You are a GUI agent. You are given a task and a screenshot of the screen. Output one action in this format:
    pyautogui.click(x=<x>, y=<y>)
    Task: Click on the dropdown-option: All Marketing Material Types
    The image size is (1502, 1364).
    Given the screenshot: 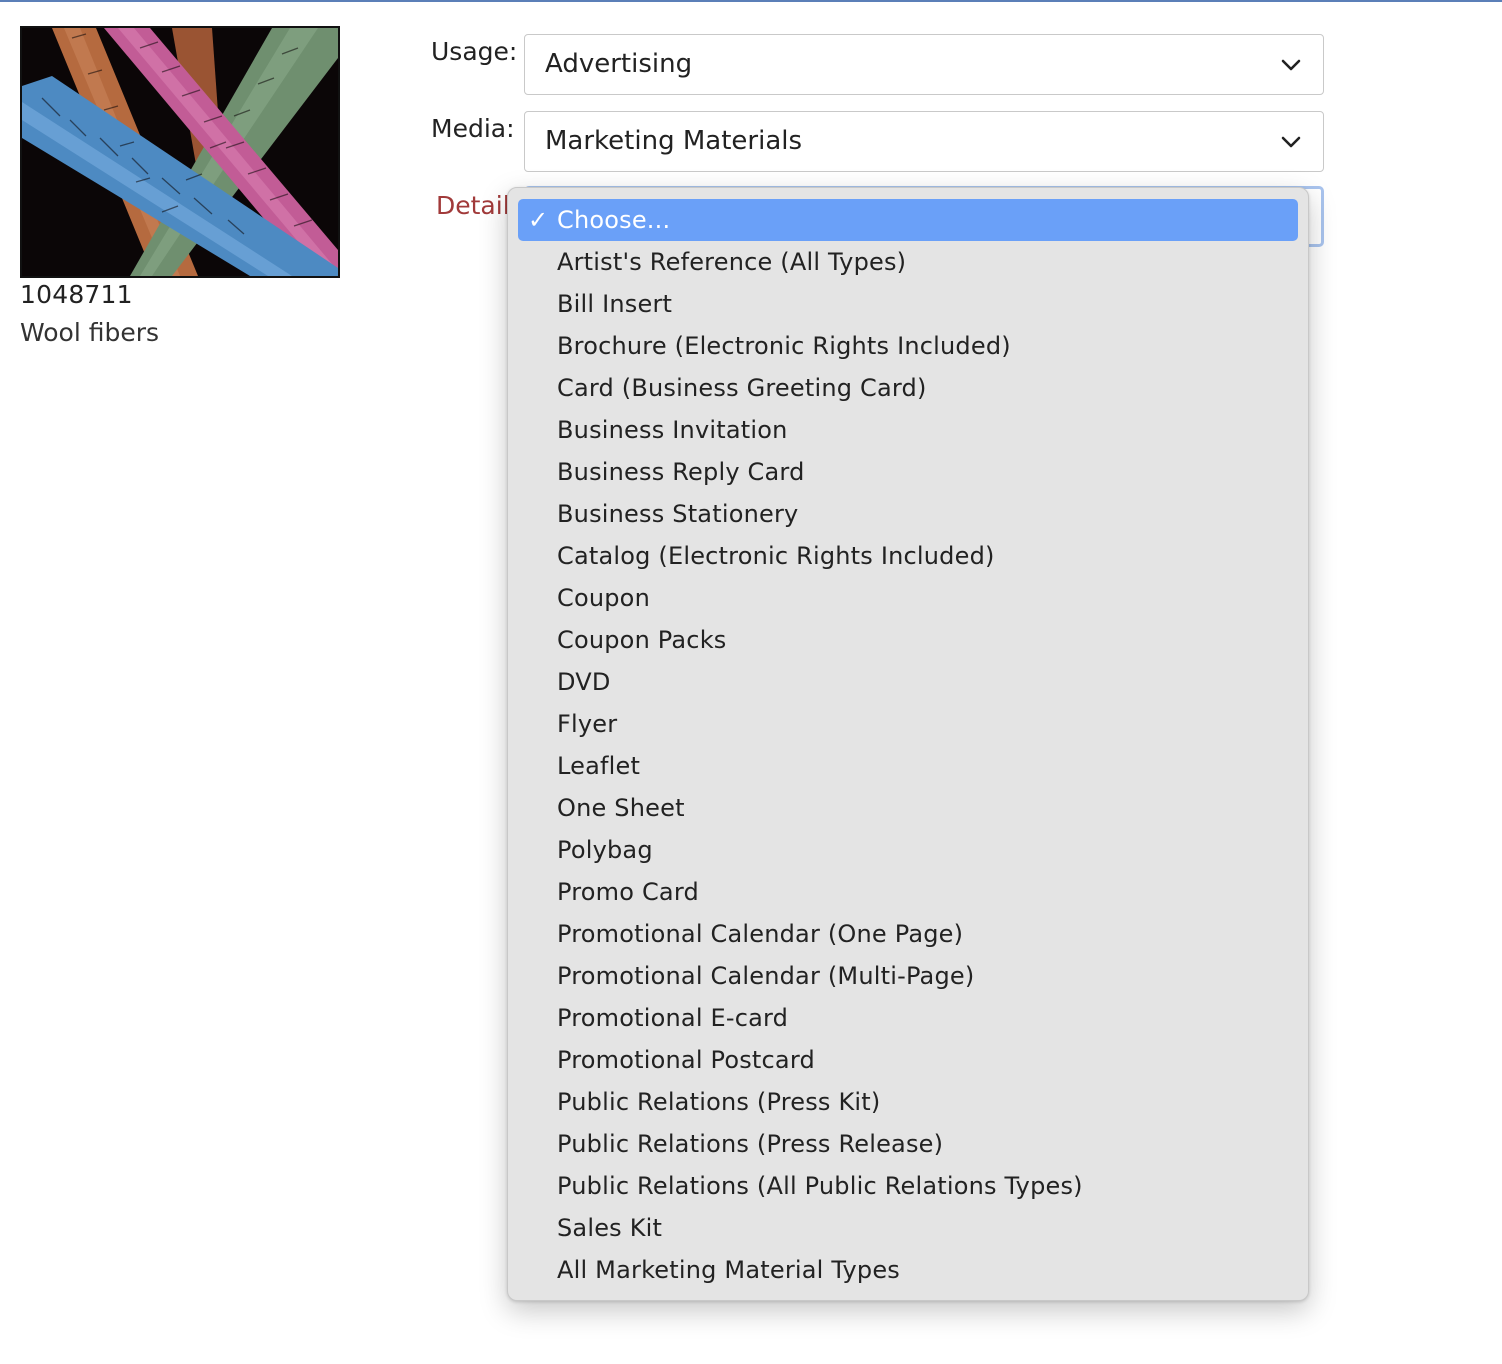 What is the action you would take?
    pyautogui.click(x=908, y=1270)
    